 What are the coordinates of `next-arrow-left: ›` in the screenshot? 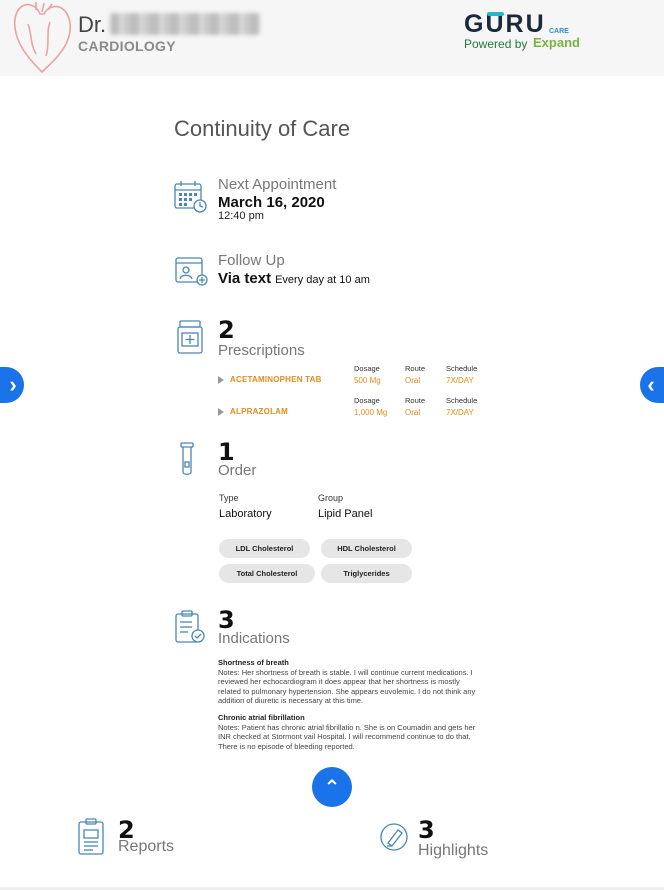 It's located at (12, 385).